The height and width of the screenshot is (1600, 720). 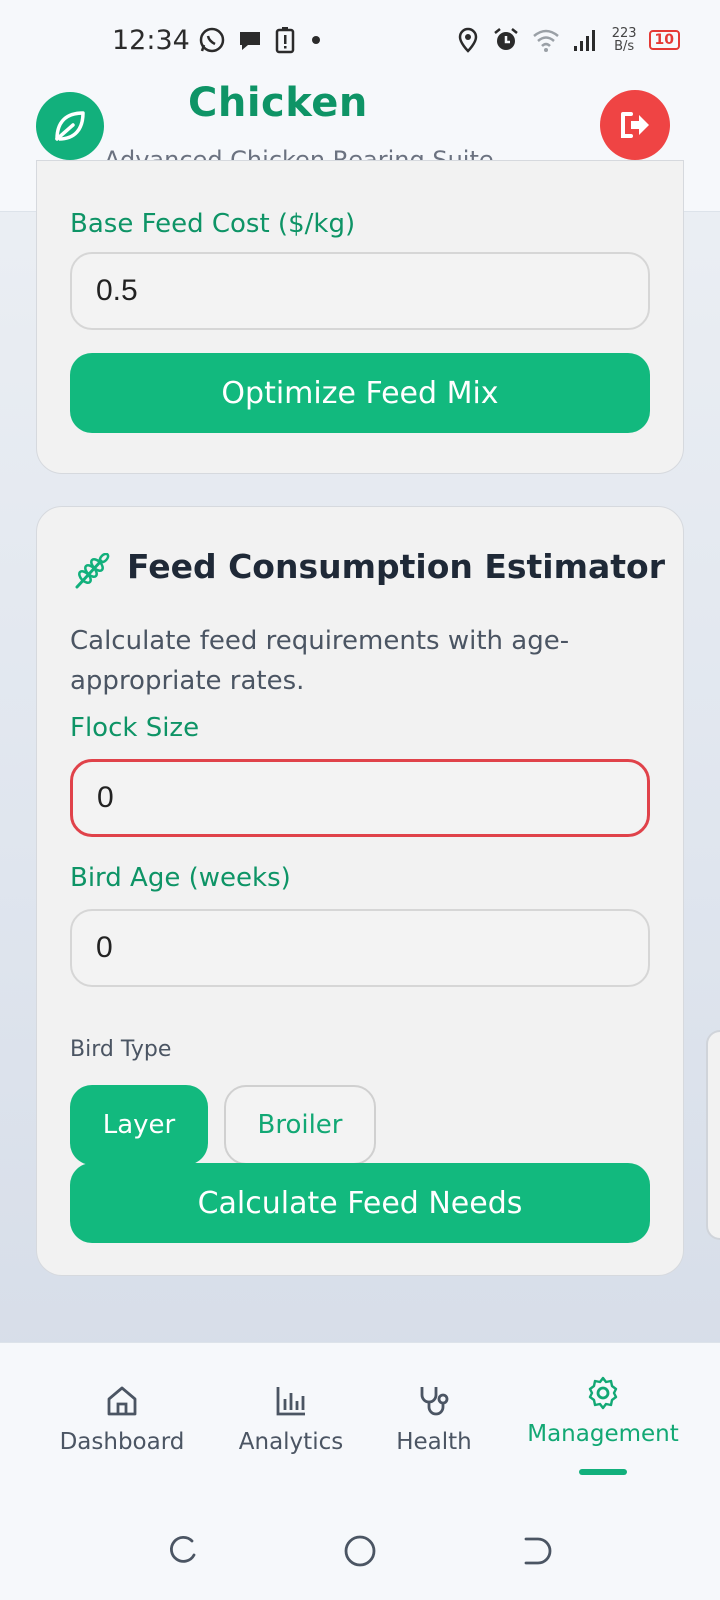 What do you see at coordinates (360, 798) in the screenshot?
I see `flock-size-input` at bounding box center [360, 798].